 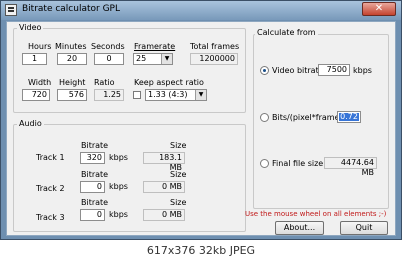 I want to click on window-title: Bitrate calculator GPL, so click(x=71, y=9).